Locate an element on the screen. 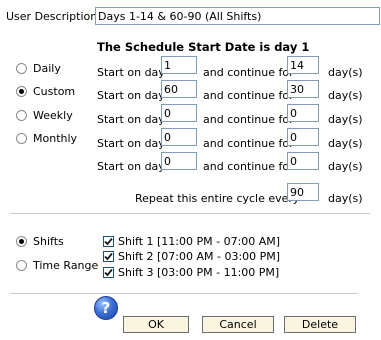 This screenshot has height=340, width=381. user-description-input is located at coordinates (237, 16).